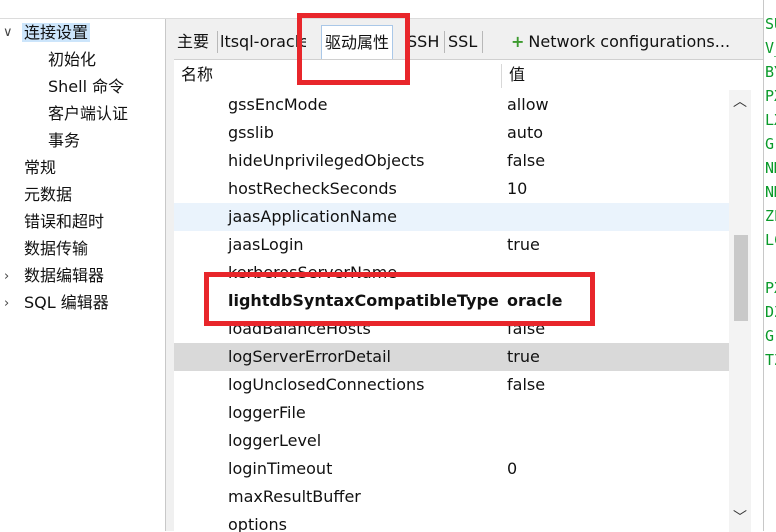 Image resolution: width=776 pixels, height=532 pixels. Describe the element at coordinates (88, 114) in the screenshot. I see `nav-item-client-auth: 客户端认证` at that location.